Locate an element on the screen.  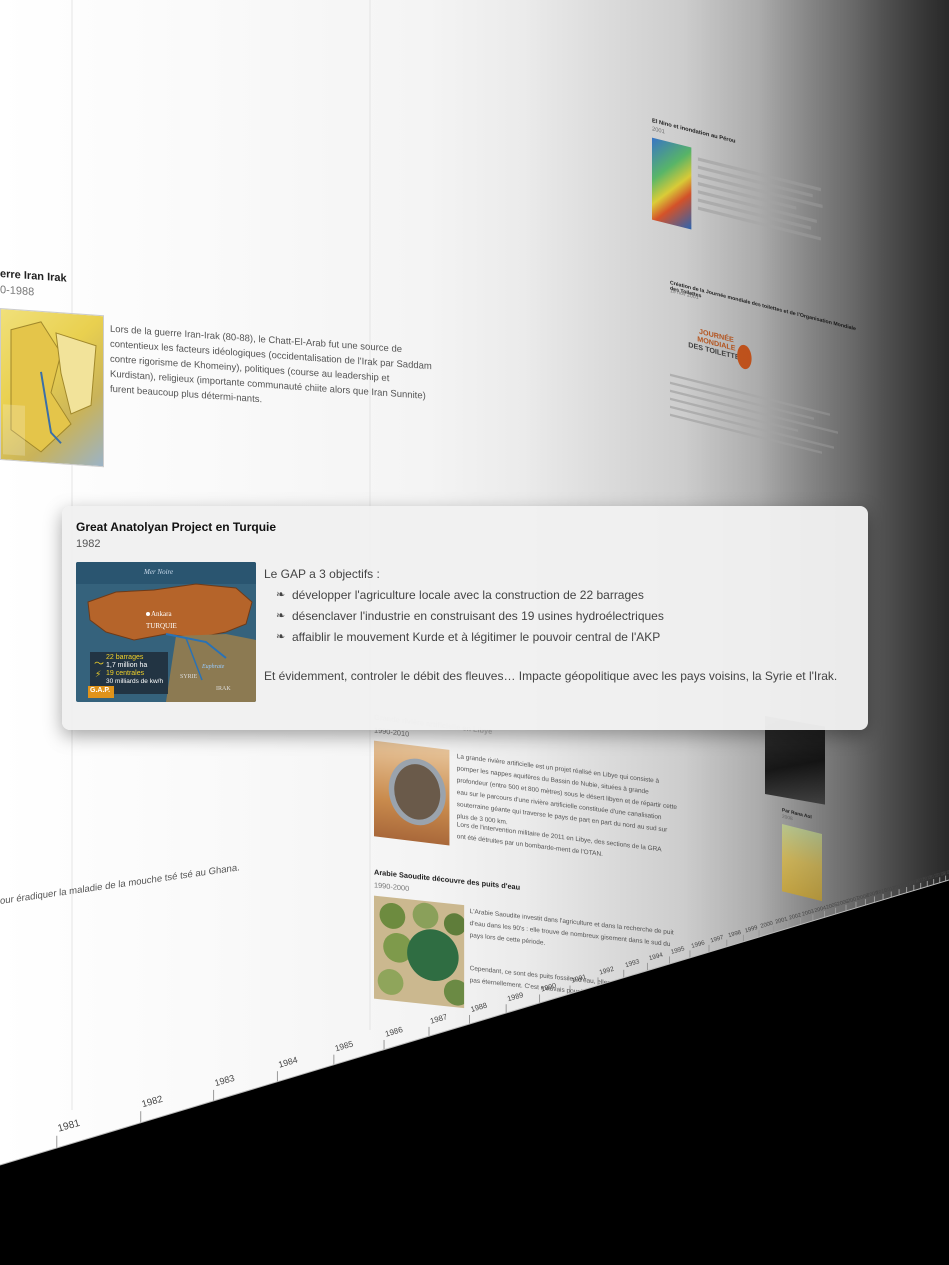
axis-year-label: 1998 is located at coordinates (735, 935).